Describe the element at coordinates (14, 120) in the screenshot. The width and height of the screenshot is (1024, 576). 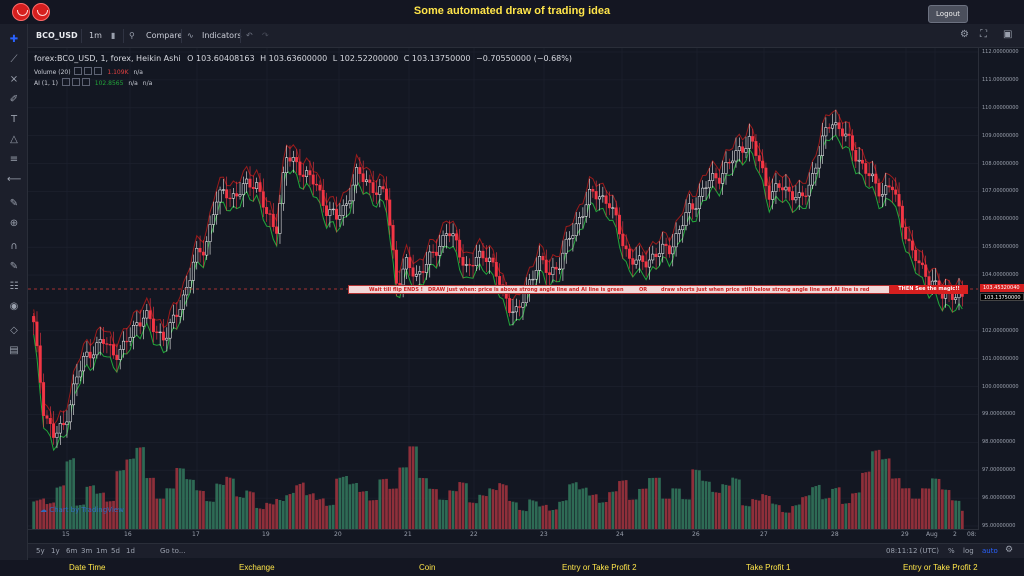
I see `text-tool-icon: T` at that location.